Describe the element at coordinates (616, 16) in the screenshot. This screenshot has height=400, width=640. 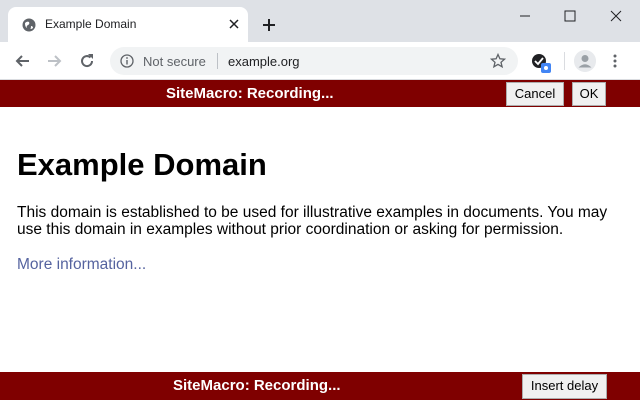
I see `window-close-icon` at that location.